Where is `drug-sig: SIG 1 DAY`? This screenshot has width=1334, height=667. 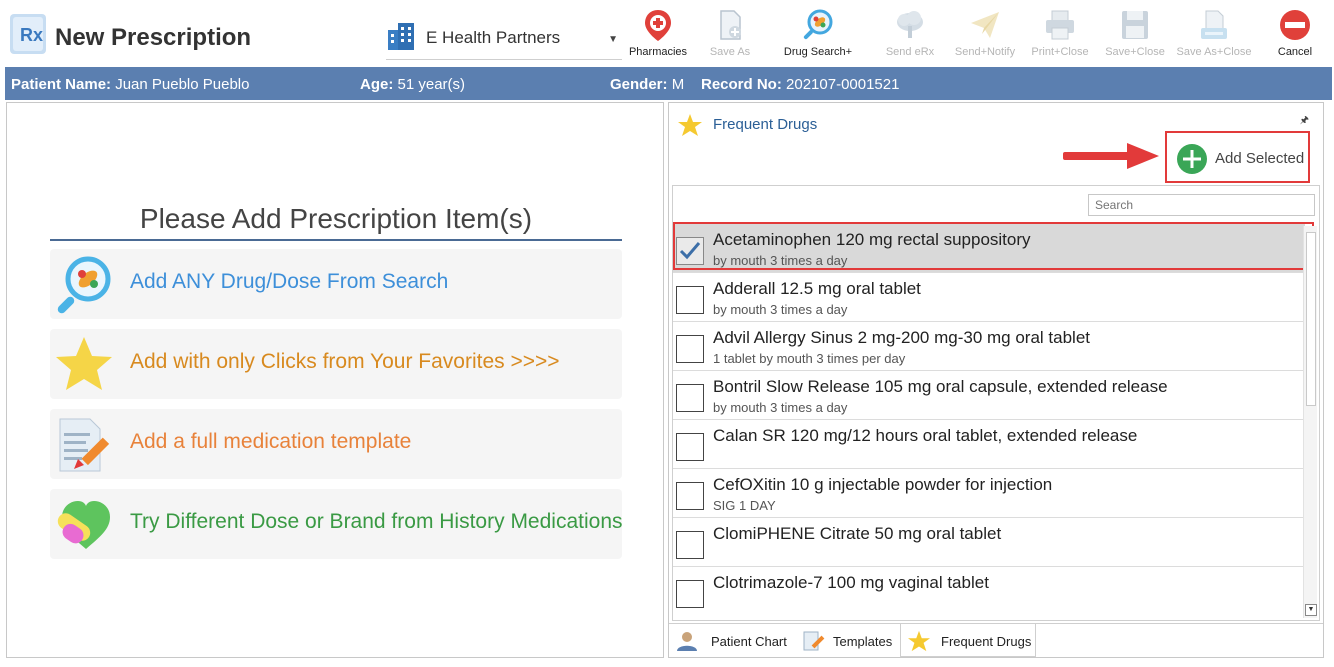
drug-sig: SIG 1 DAY is located at coordinates (744, 505).